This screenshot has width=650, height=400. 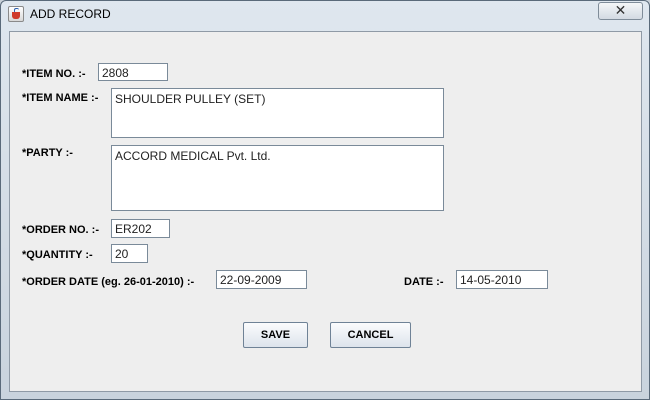 I want to click on date-input: 14-05-2010, so click(x=502, y=279).